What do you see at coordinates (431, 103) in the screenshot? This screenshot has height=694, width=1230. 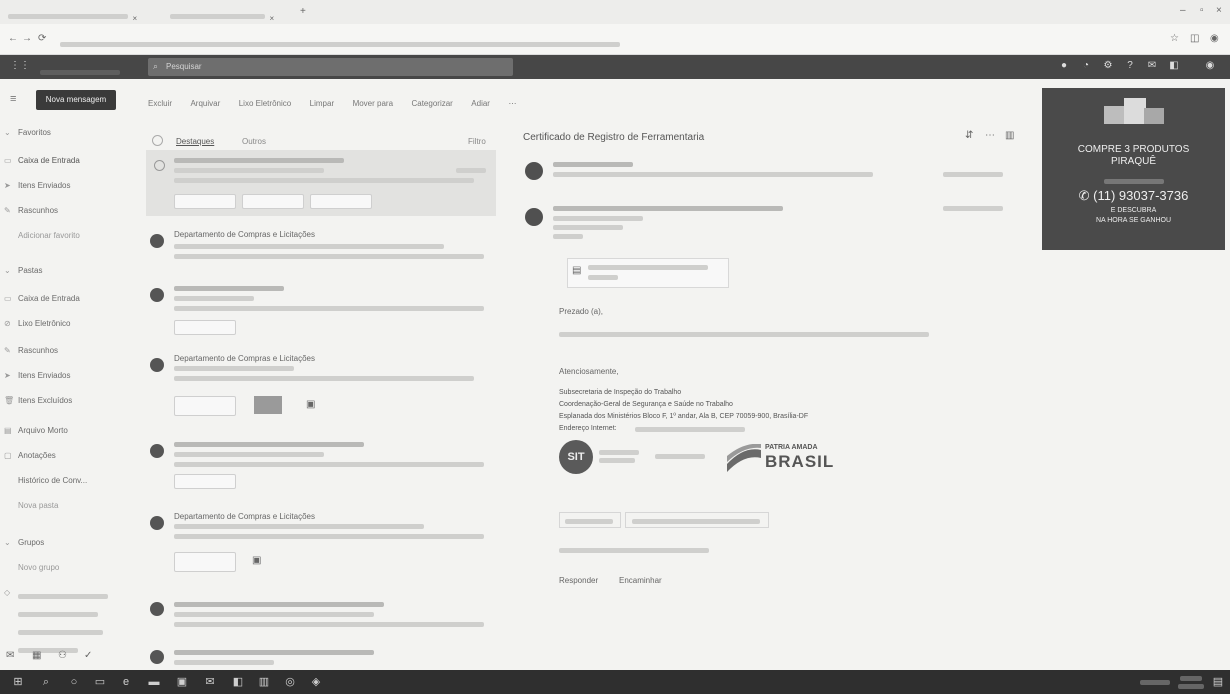 I see `categorize-button: Categorizar` at bounding box center [431, 103].